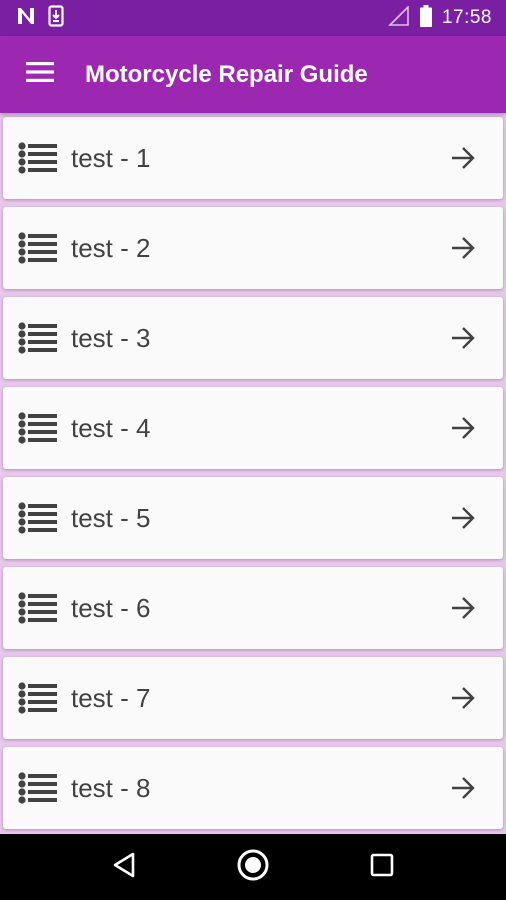 The image size is (506, 900). Describe the element at coordinates (399, 17) in the screenshot. I see `signal-icon` at that location.